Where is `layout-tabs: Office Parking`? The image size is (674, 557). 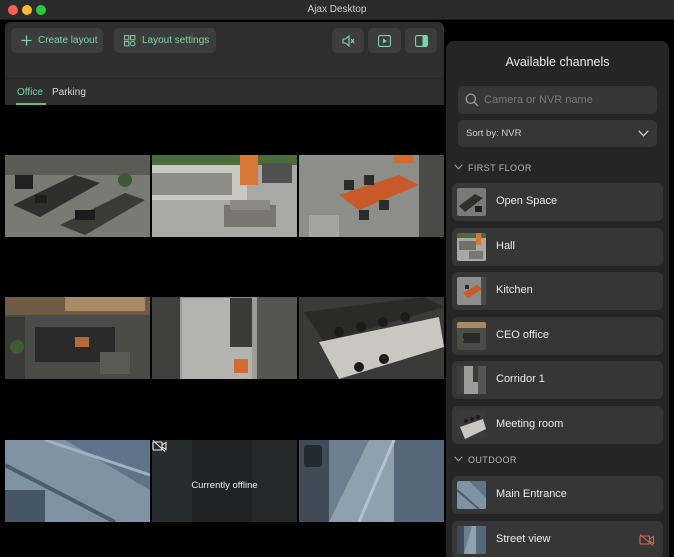 layout-tabs: Office Parking is located at coordinates (224, 91).